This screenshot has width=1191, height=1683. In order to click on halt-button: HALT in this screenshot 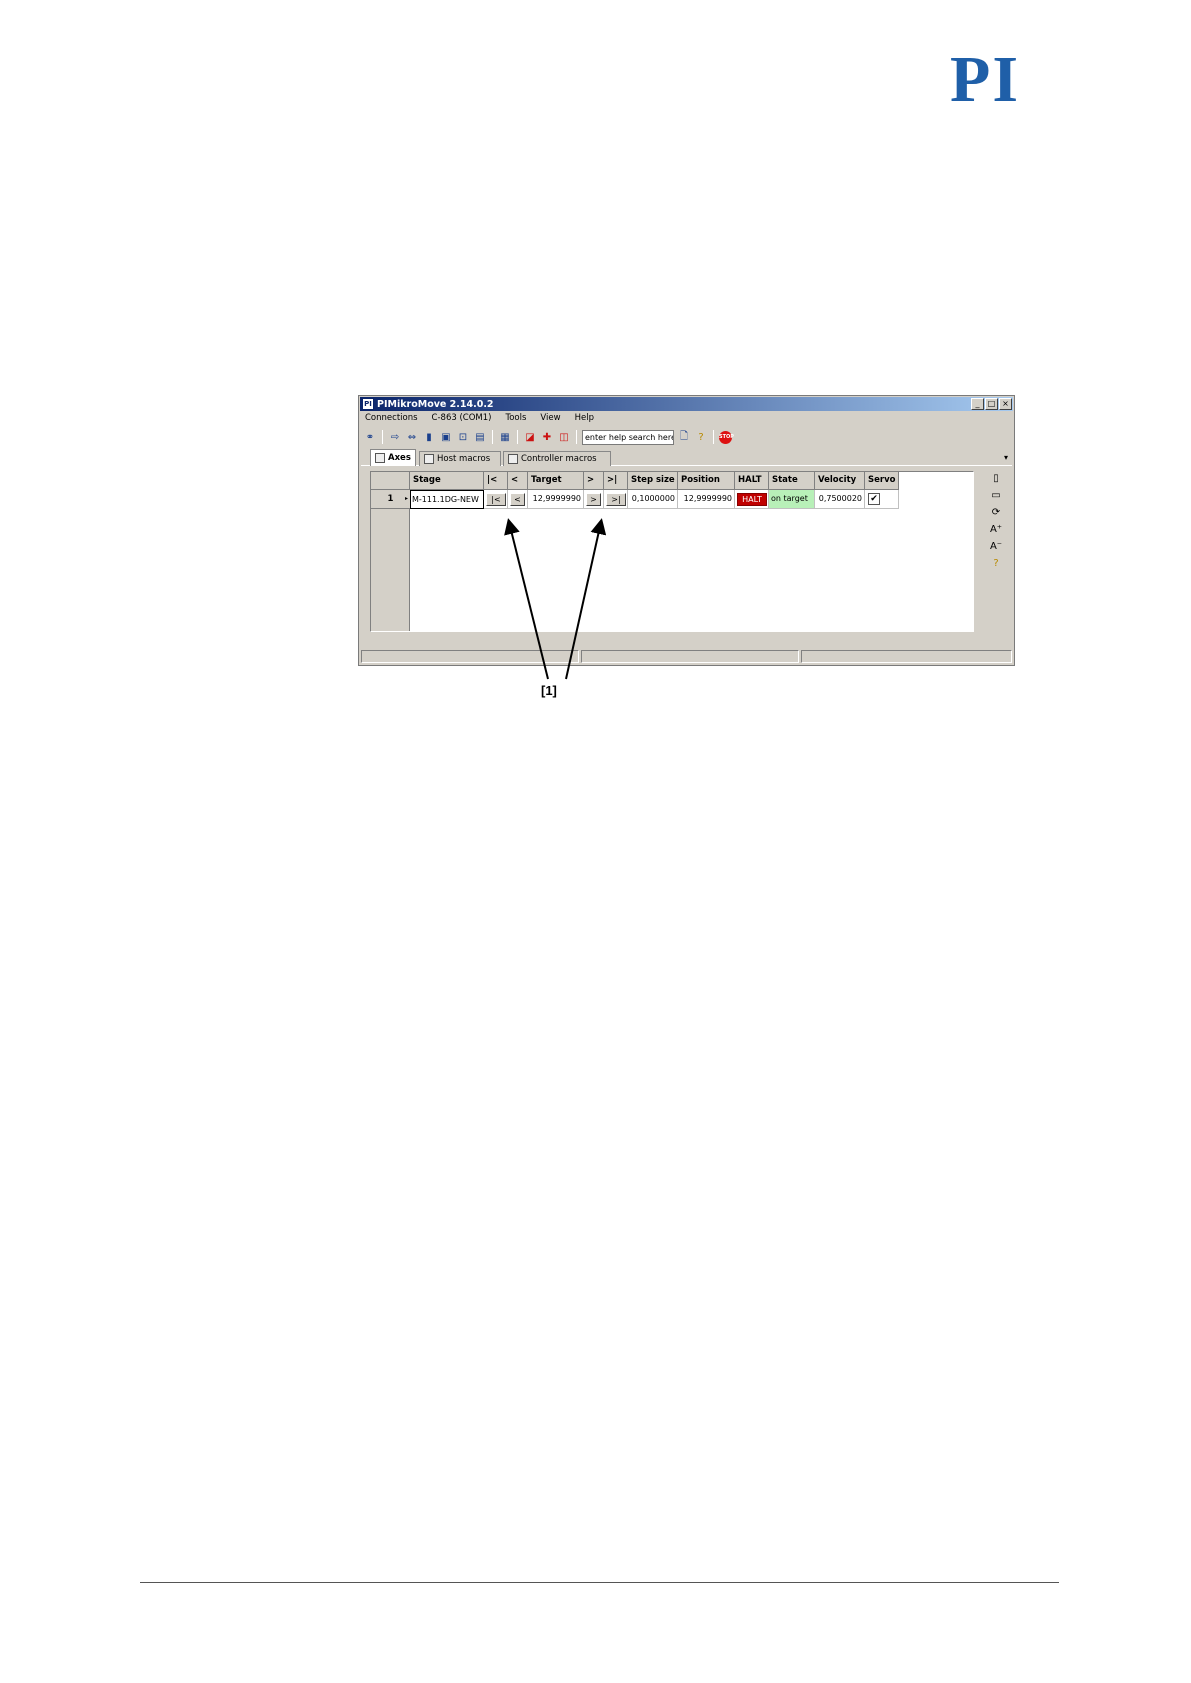, I will do `click(752, 499)`.